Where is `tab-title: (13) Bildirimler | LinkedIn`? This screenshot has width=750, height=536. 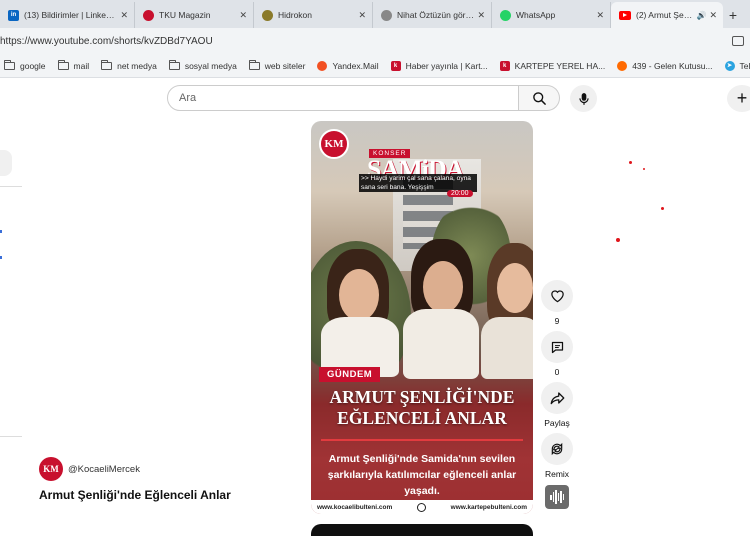 tab-title: (13) Bildirimler | LinkedIn is located at coordinates (71, 15).